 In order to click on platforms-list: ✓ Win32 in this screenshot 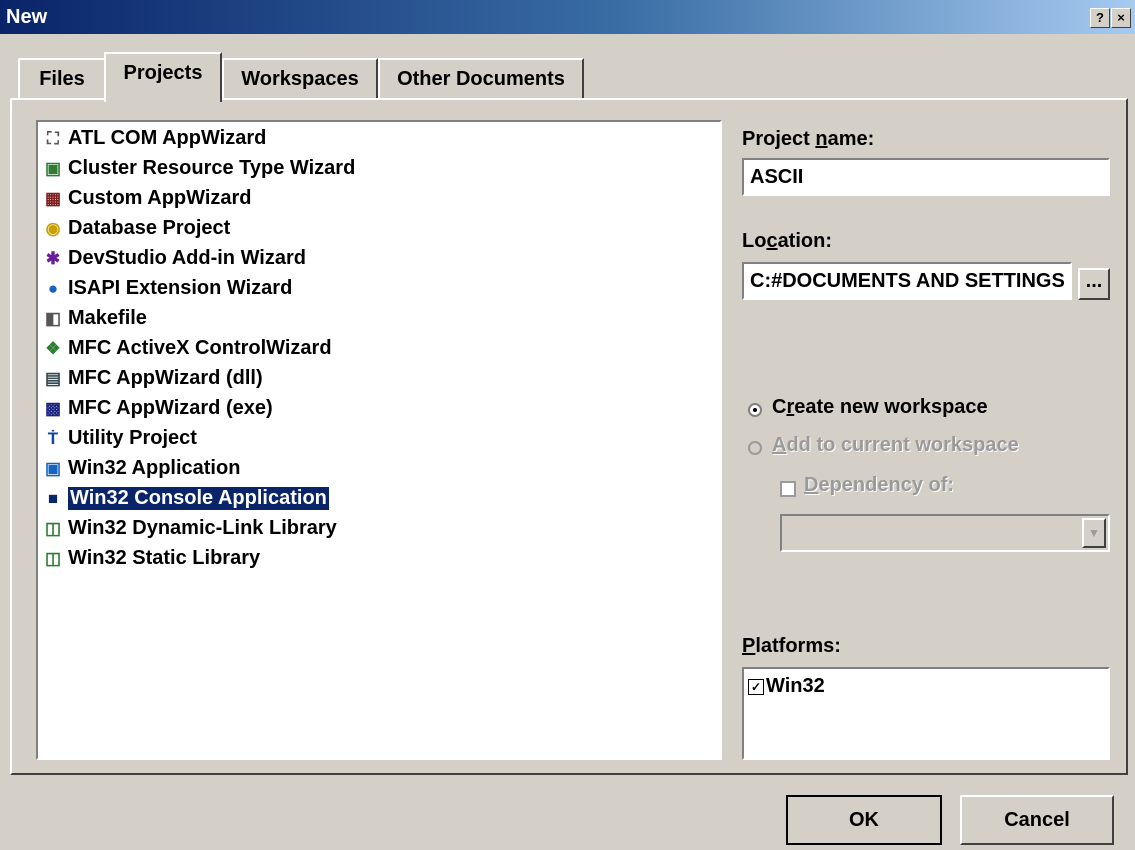, I will do `click(926, 713)`.